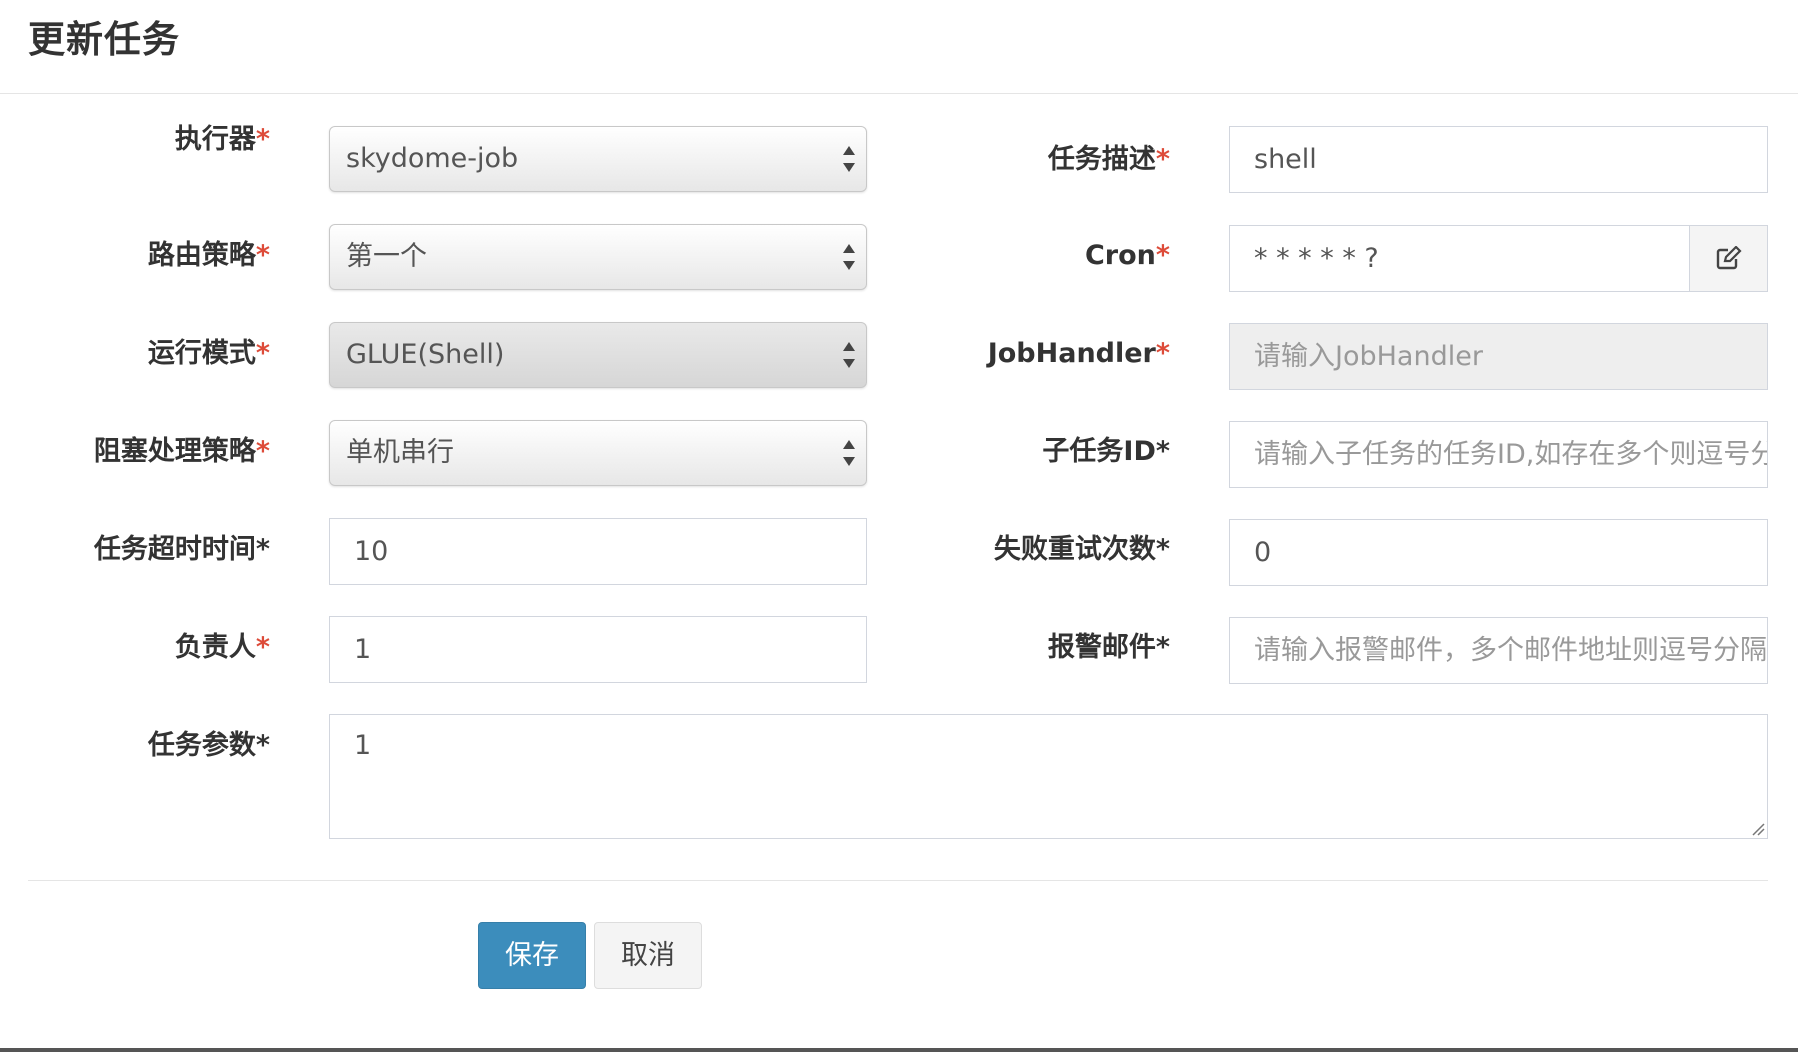 The height and width of the screenshot is (1052, 1798). Describe the element at coordinates (532, 955) in the screenshot. I see `save-button: 保存` at that location.